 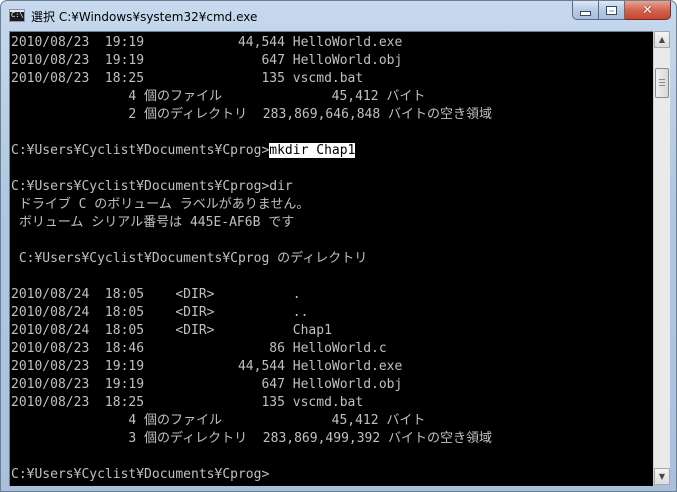 What do you see at coordinates (252, 438) in the screenshot?
I see `console-line: 3 個のディレクトリ 283,869,499,392 バイトの空き領域` at bounding box center [252, 438].